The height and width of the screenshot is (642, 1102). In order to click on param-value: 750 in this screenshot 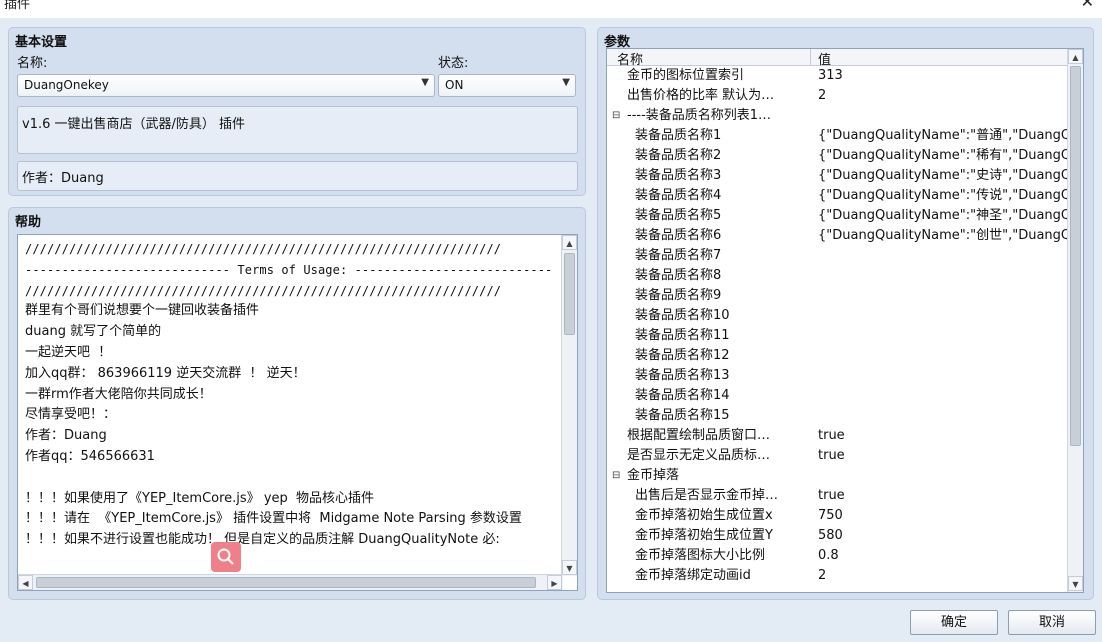, I will do `click(830, 515)`.